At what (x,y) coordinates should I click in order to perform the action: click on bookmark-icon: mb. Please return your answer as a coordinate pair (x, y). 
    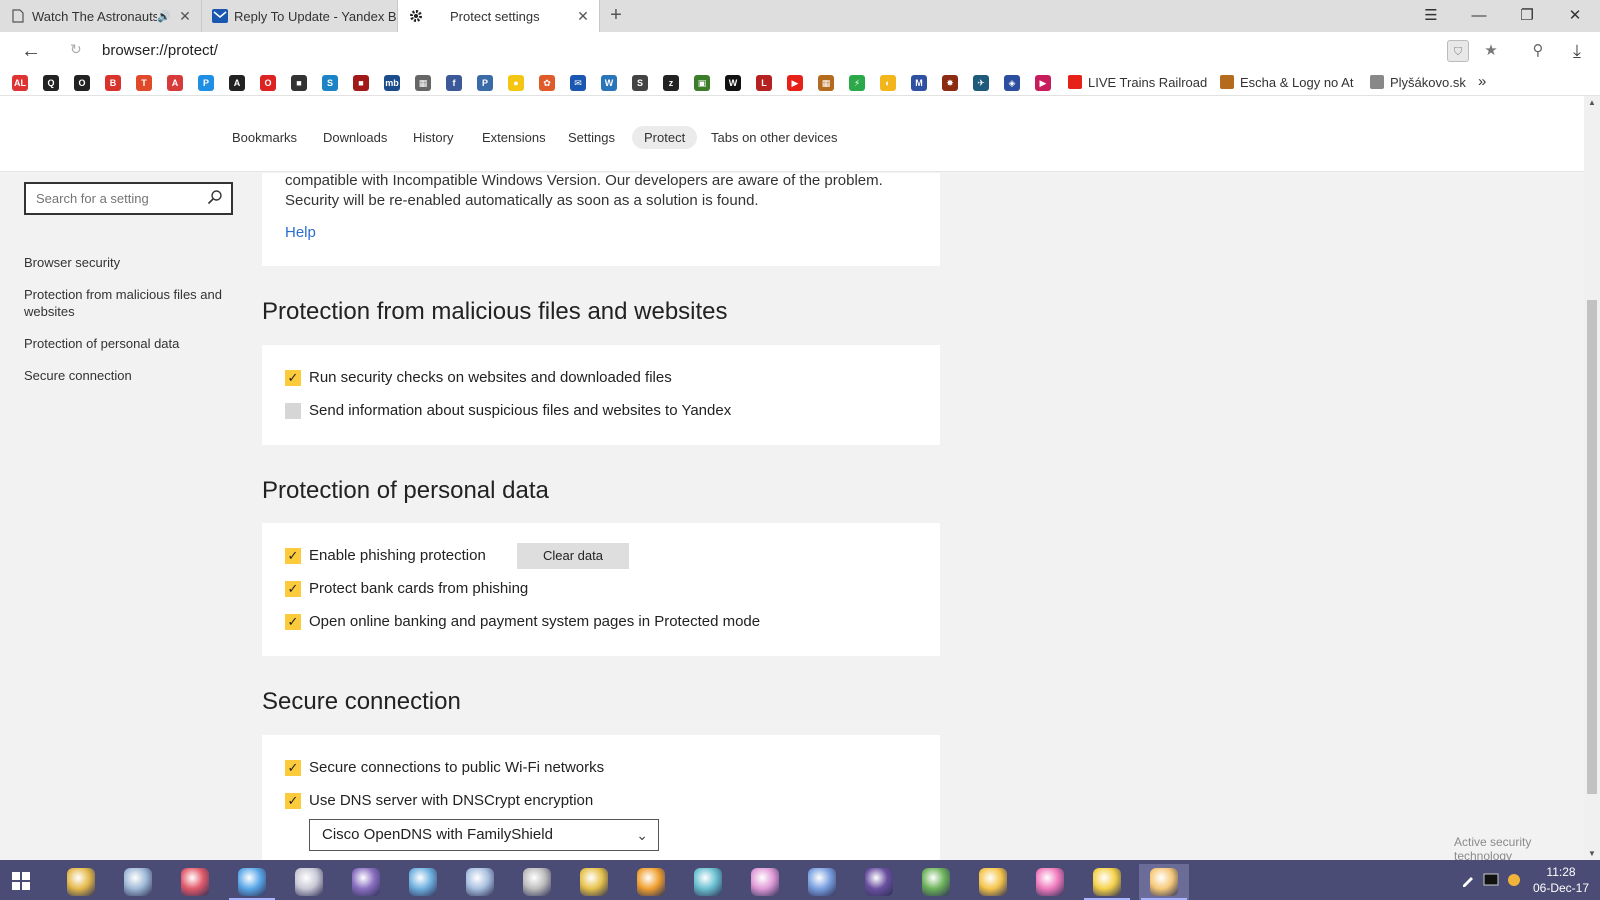
    Looking at the image, I should click on (392, 83).